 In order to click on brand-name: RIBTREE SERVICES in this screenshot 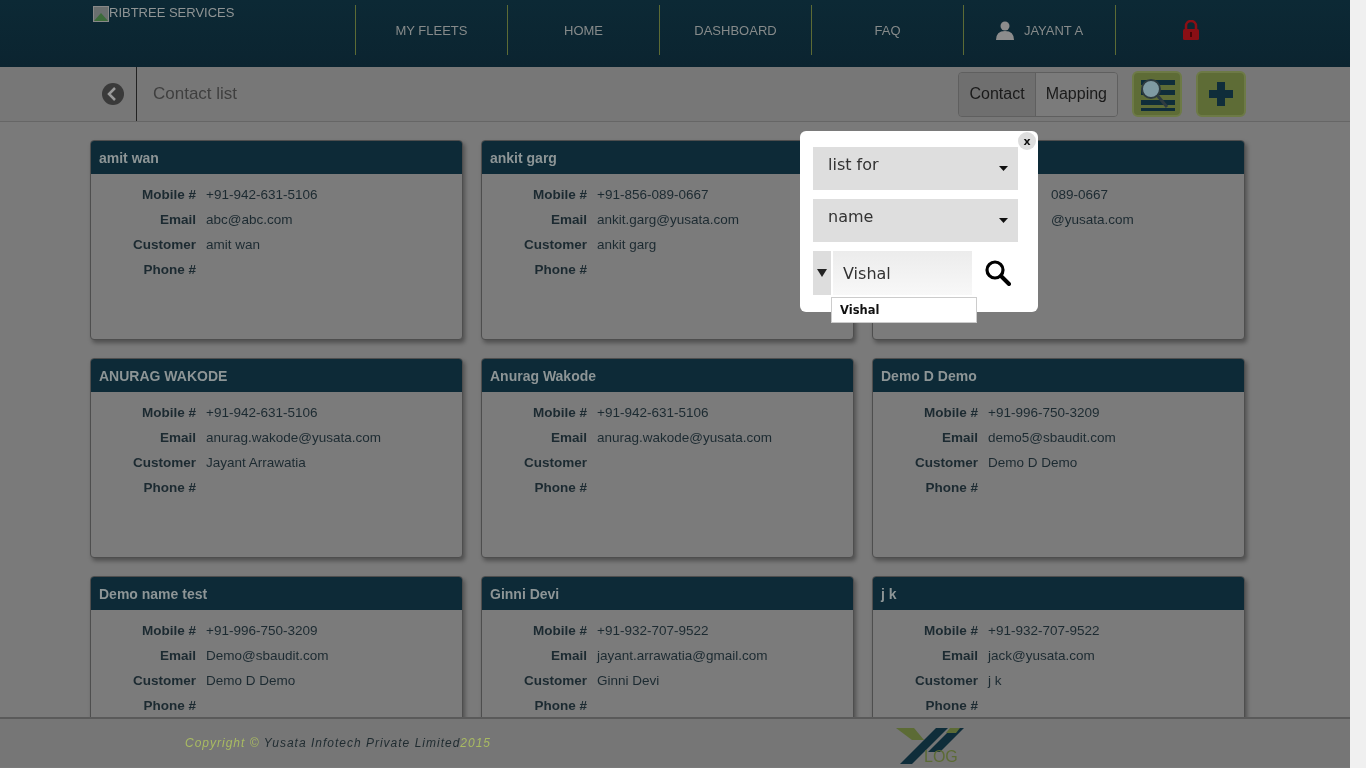, I will do `click(172, 12)`.